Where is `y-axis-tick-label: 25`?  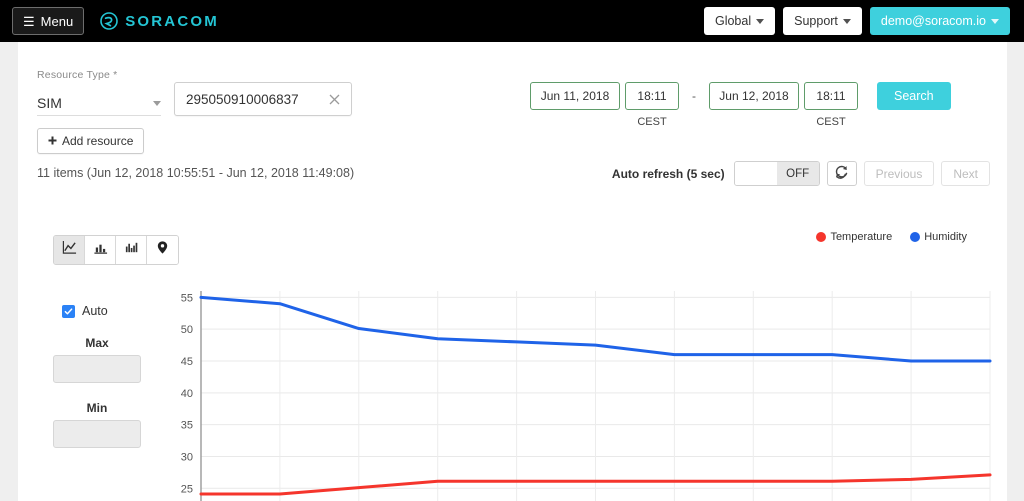
y-axis-tick-label: 25 is located at coordinates (187, 489).